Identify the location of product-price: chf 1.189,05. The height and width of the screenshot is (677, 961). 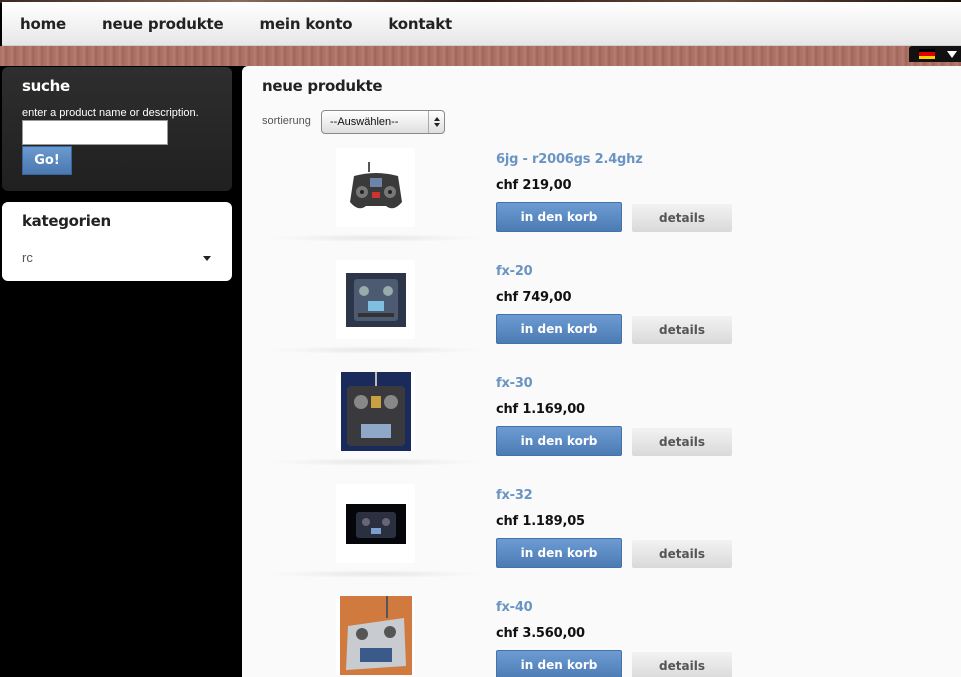
(540, 521).